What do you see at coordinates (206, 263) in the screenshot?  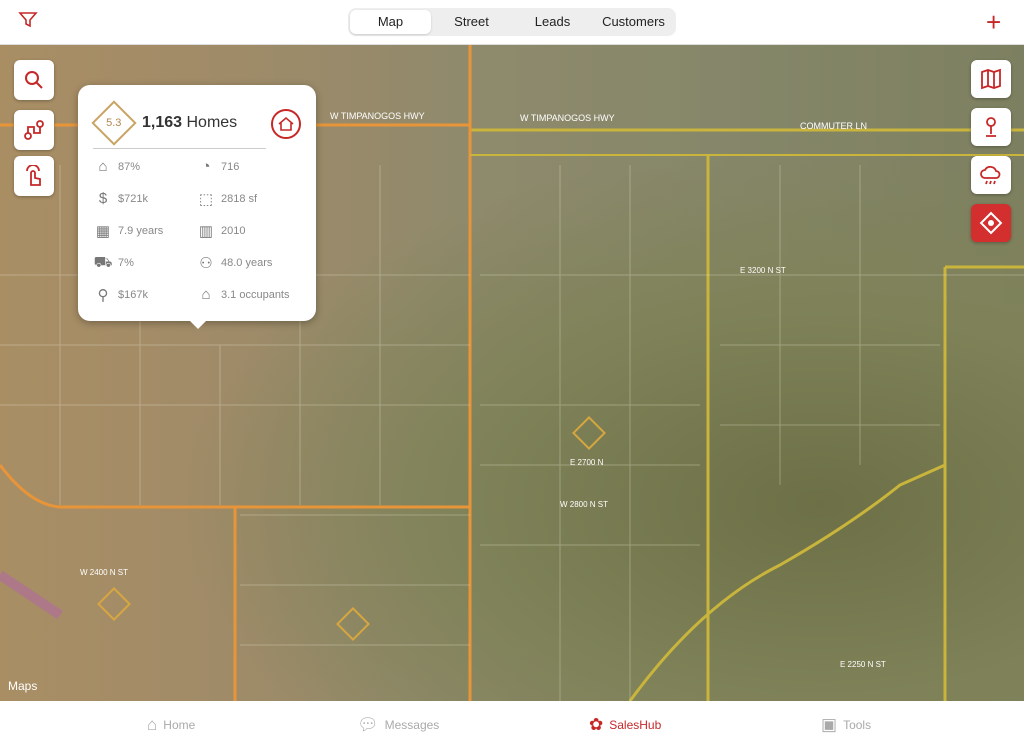 I see `people-icon: ⚇` at bounding box center [206, 263].